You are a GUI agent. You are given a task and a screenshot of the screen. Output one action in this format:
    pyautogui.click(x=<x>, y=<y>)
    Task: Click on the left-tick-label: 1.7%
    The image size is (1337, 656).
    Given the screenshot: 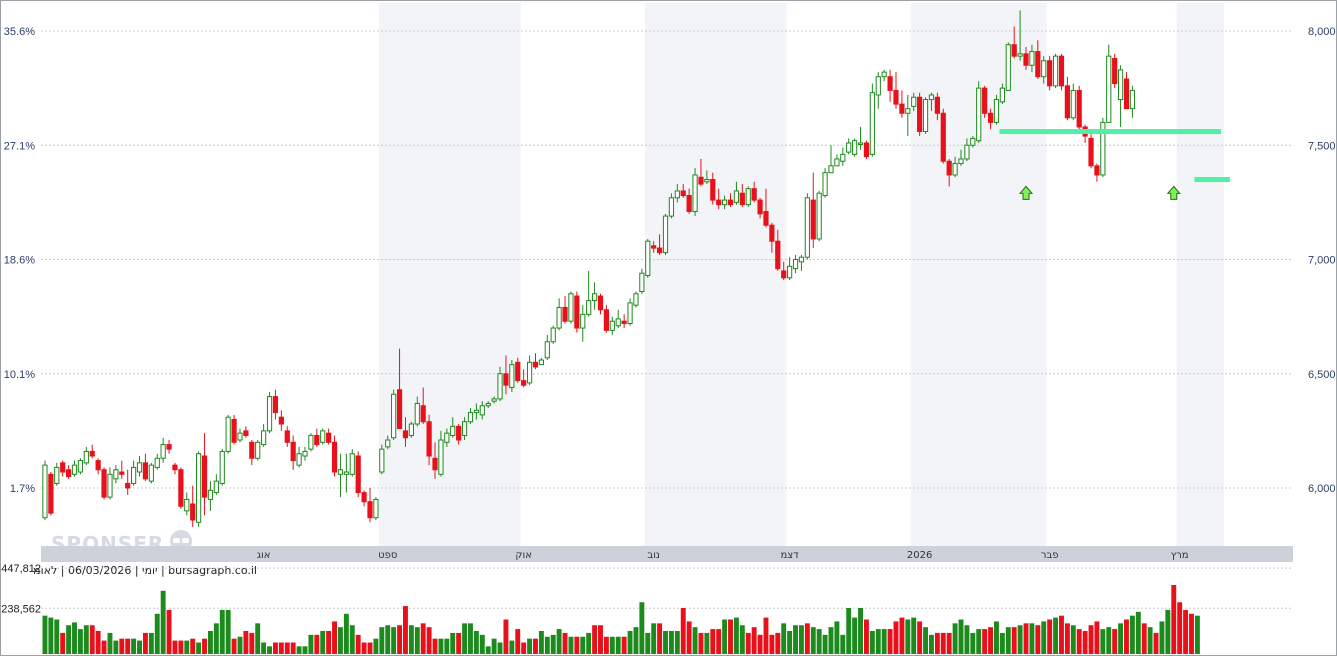 What is the action you would take?
    pyautogui.click(x=22, y=489)
    